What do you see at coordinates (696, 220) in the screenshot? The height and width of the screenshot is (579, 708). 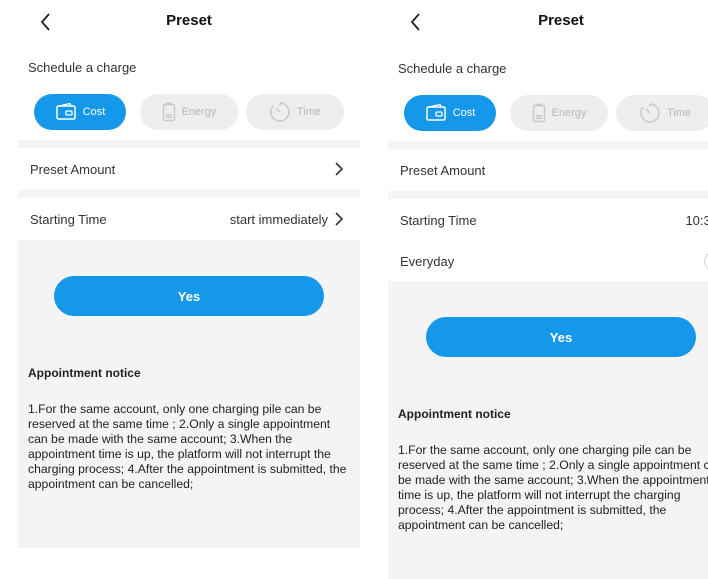 I see `starting-time-value: 10:37` at bounding box center [696, 220].